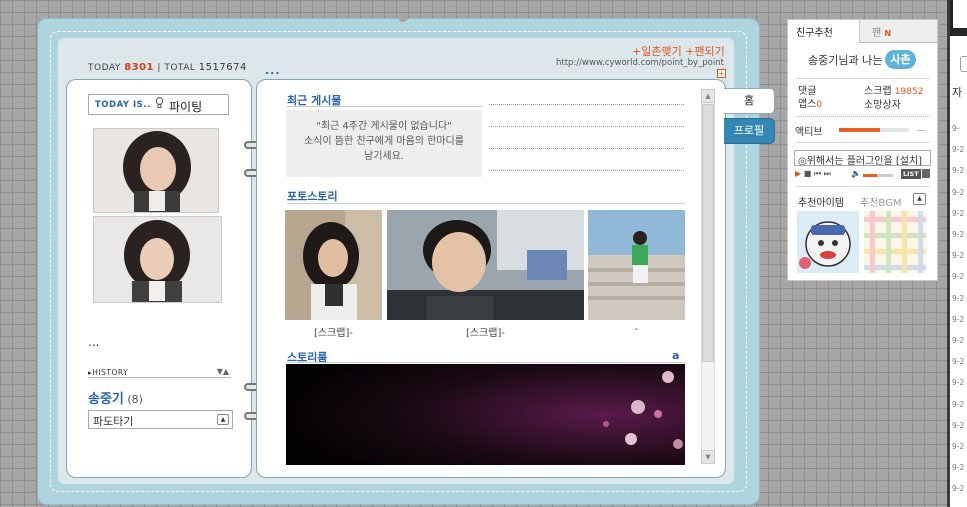 This screenshot has height=507, width=967. What do you see at coordinates (485, 414) in the screenshot?
I see `story-room-banner` at bounding box center [485, 414].